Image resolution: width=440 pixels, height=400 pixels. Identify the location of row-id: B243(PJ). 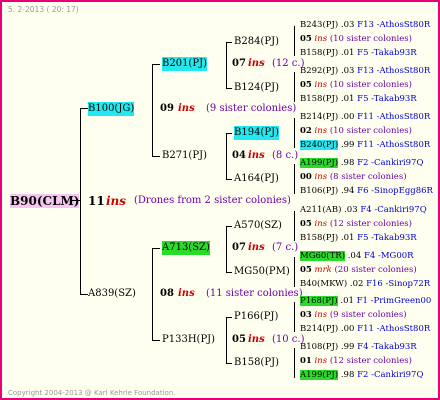
(319, 25).